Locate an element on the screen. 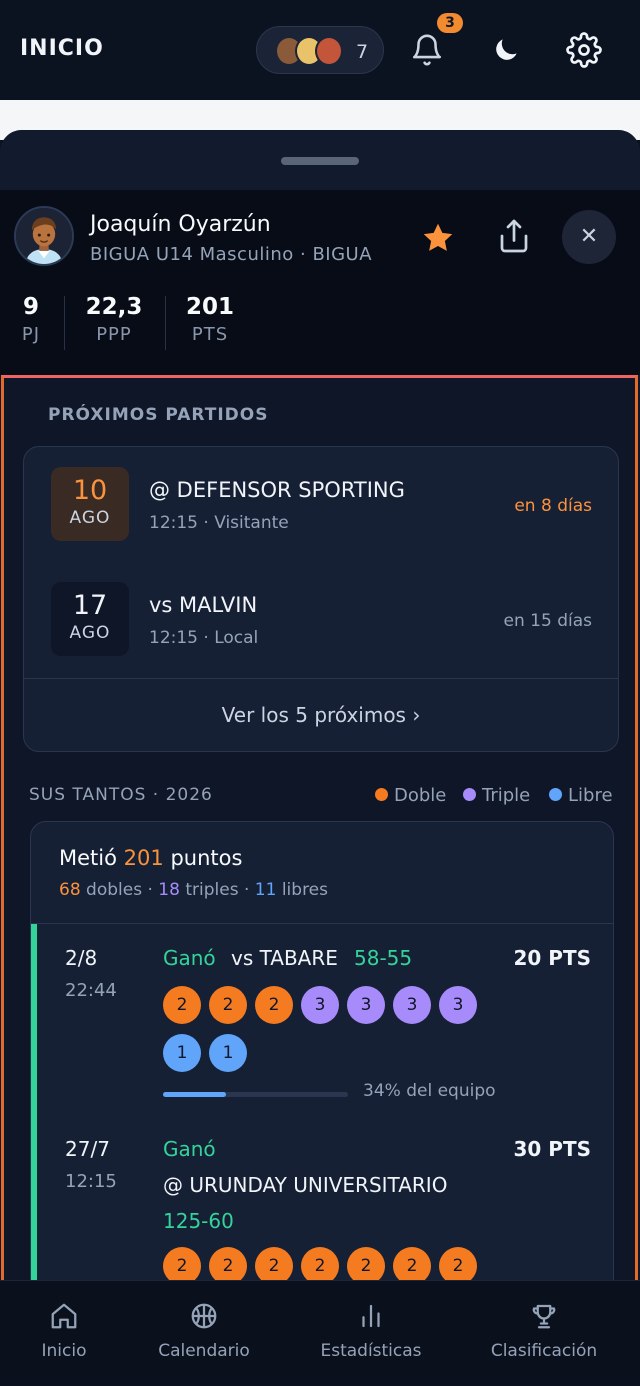 Image resolution: width=640 pixels, height=1386 pixels. followers-button: 7 is located at coordinates (320, 50).